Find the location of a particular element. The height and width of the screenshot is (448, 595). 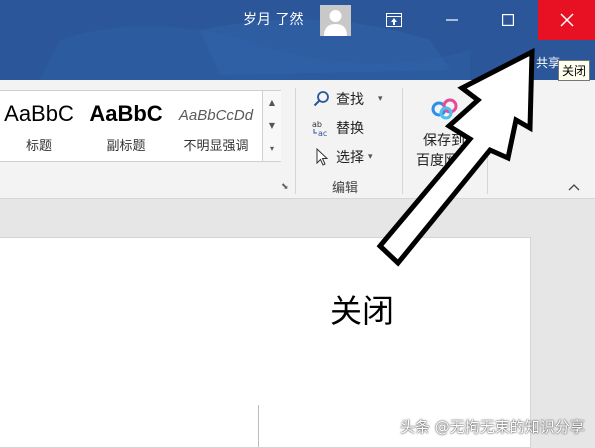

user-name: 岁月 了然 is located at coordinates (273, 20).